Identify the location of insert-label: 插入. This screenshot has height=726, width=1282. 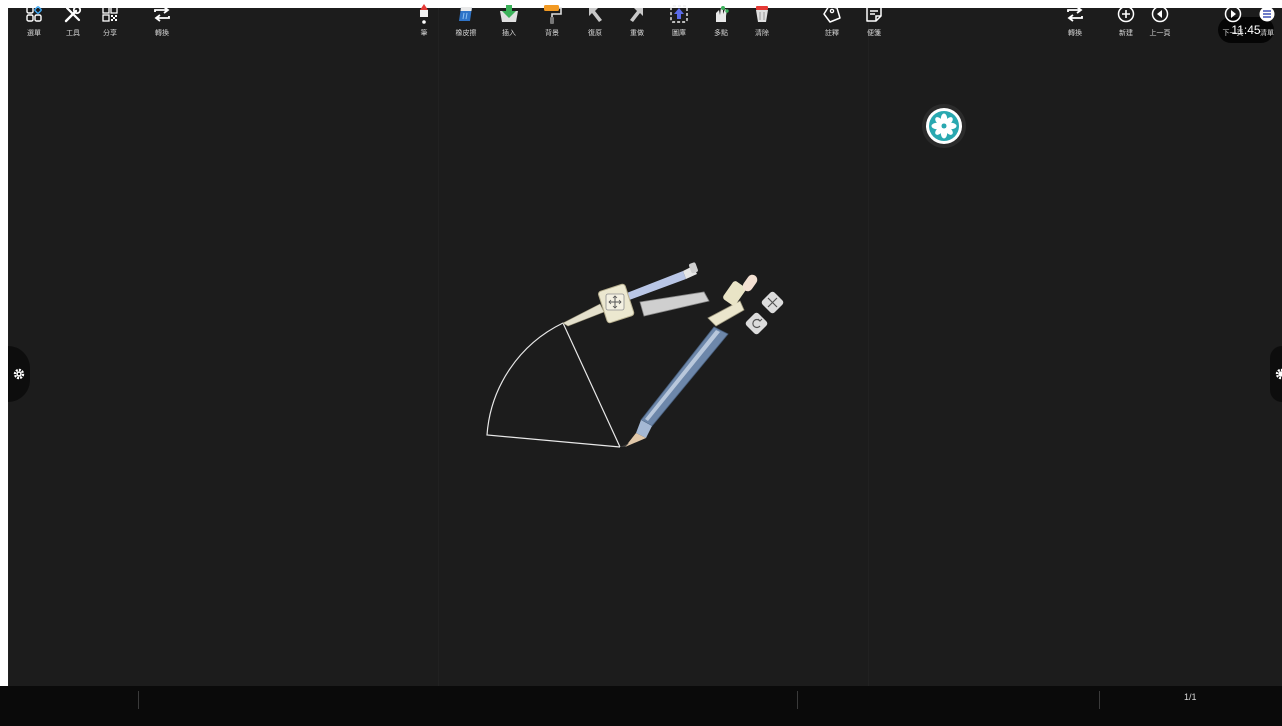
(509, 33).